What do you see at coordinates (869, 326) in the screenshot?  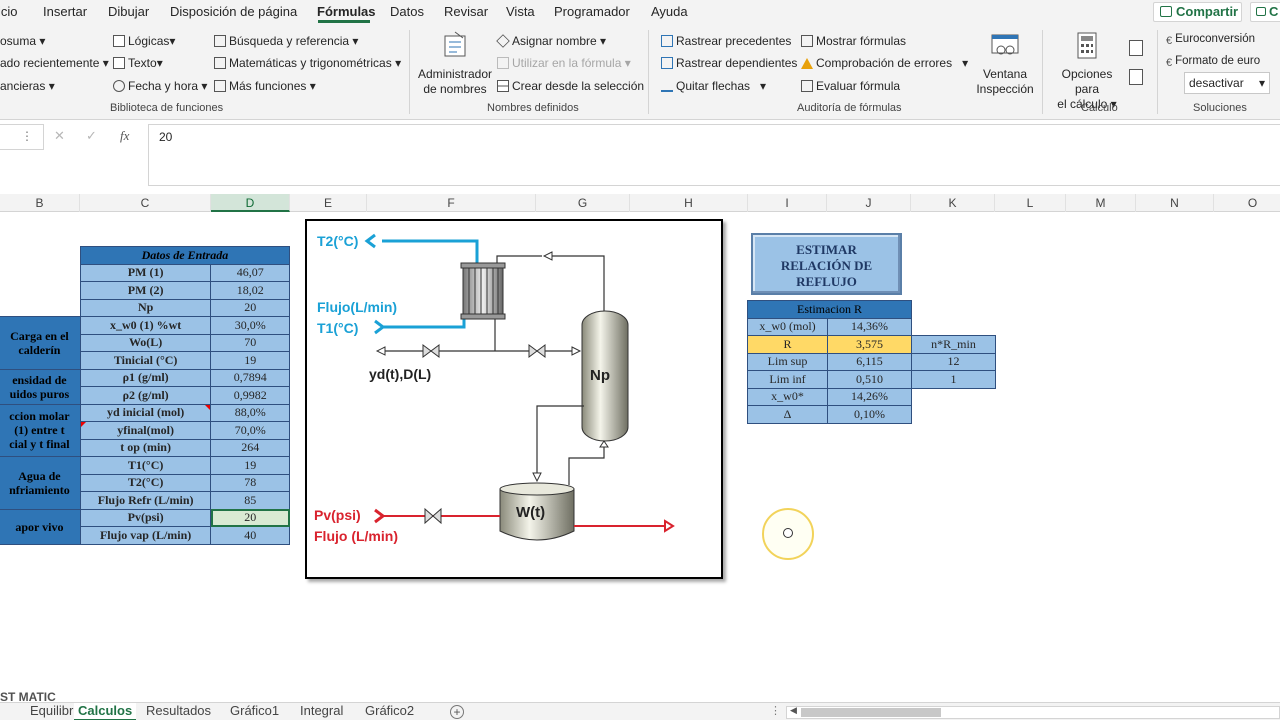 I see `estimation-value: 14,36%` at bounding box center [869, 326].